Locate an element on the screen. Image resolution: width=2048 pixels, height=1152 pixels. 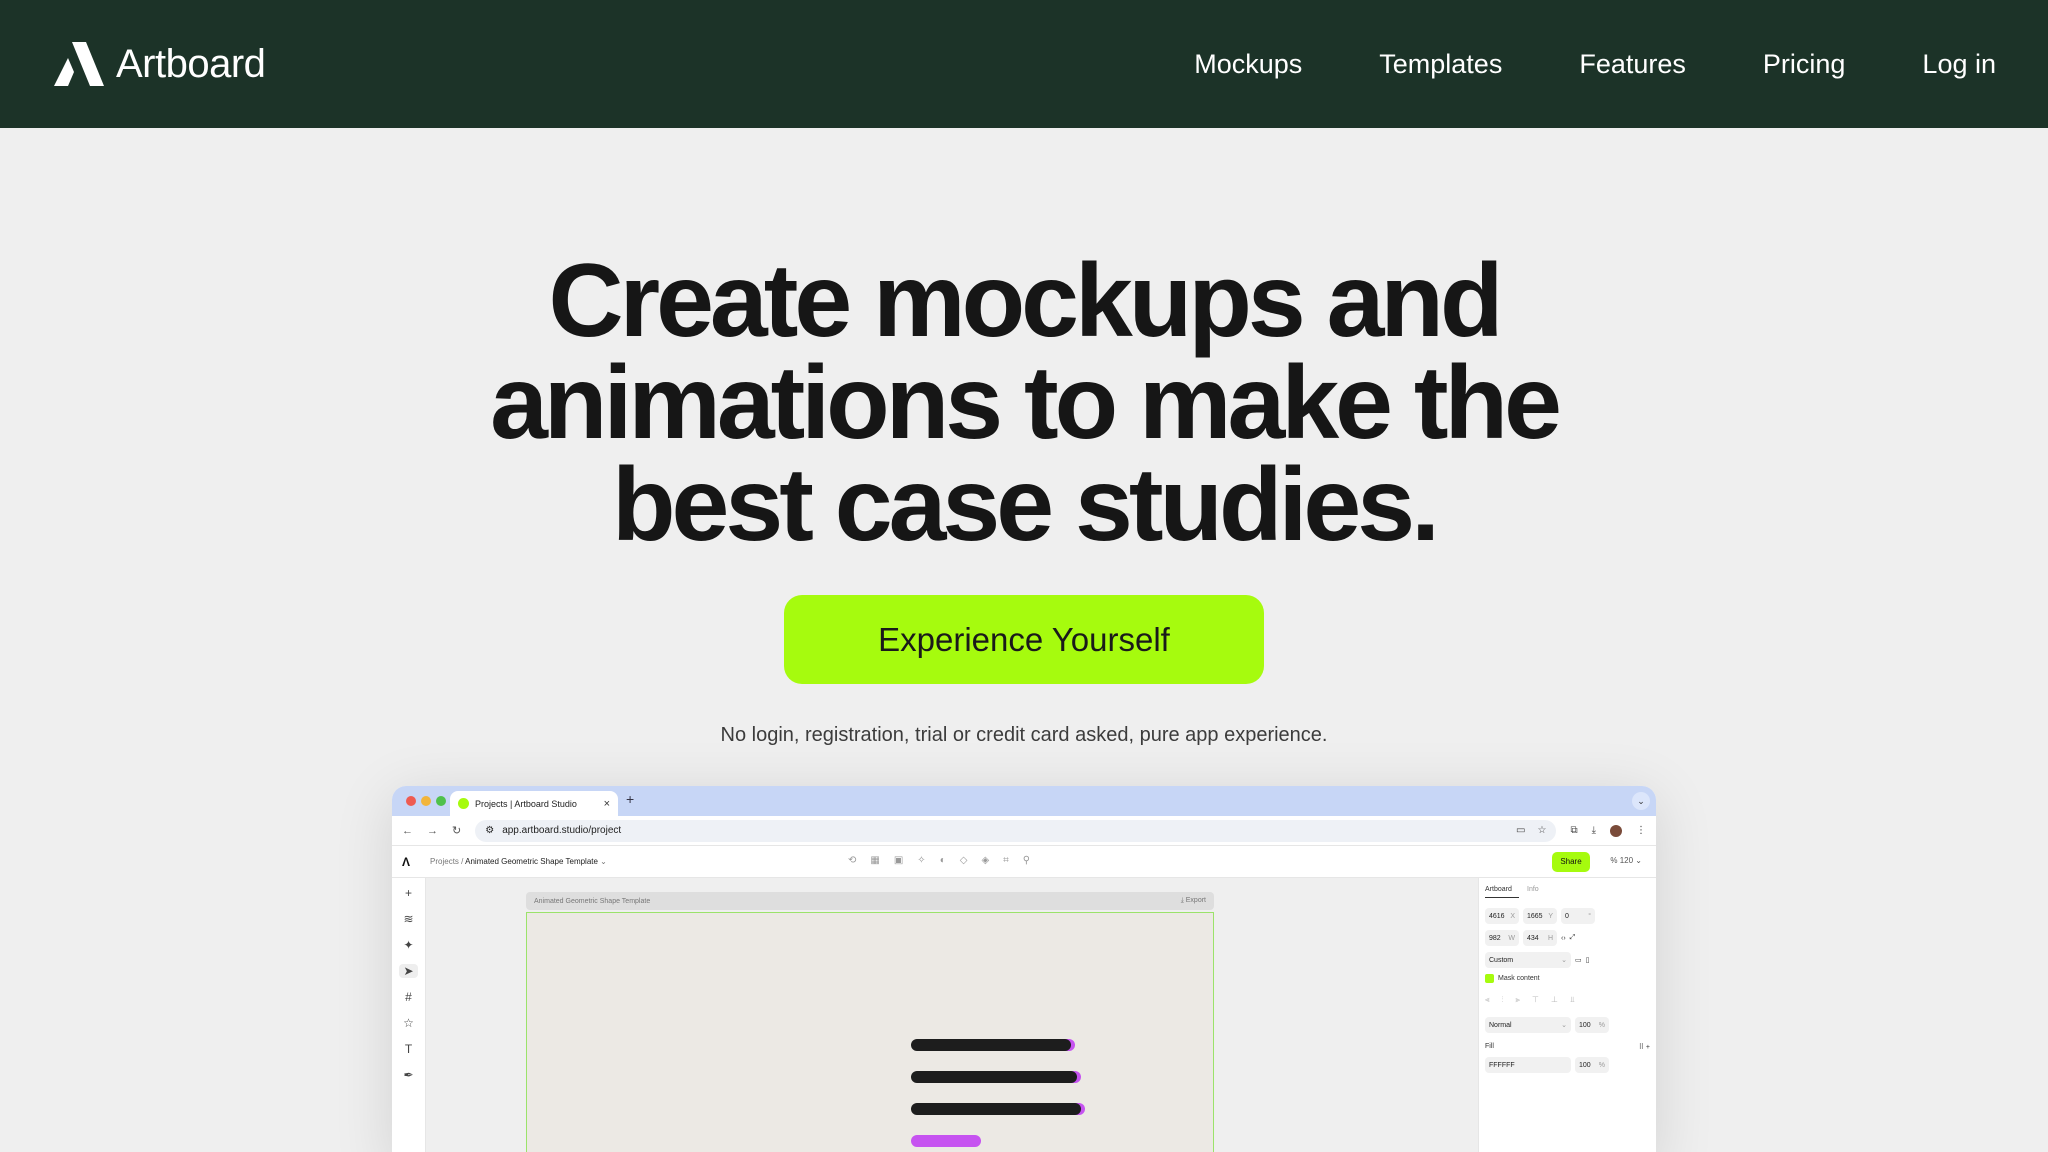
animate-icon: ⟲ is located at coordinates (852, 860).